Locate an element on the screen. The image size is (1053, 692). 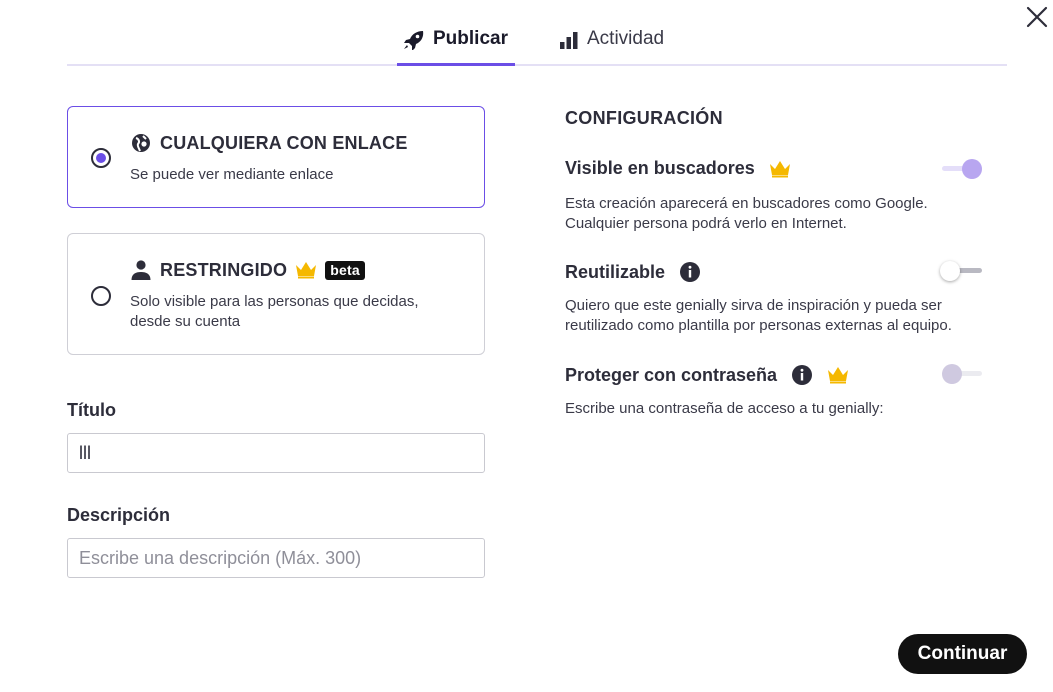
tab-publicar: Publicar is located at coordinates (456, 47).